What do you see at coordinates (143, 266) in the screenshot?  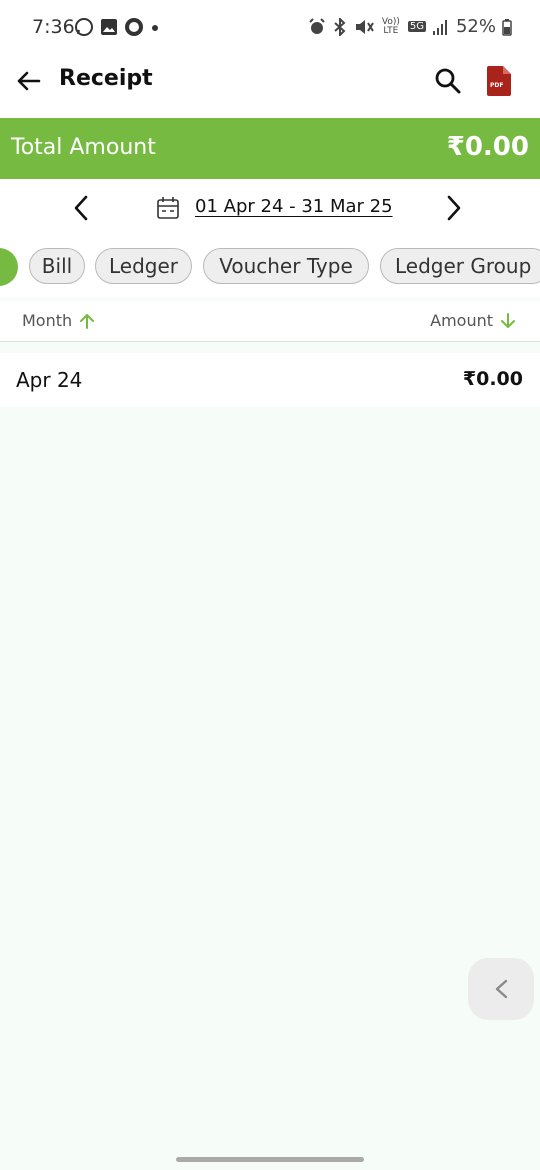 I see `chip-ledger: Ledger` at bounding box center [143, 266].